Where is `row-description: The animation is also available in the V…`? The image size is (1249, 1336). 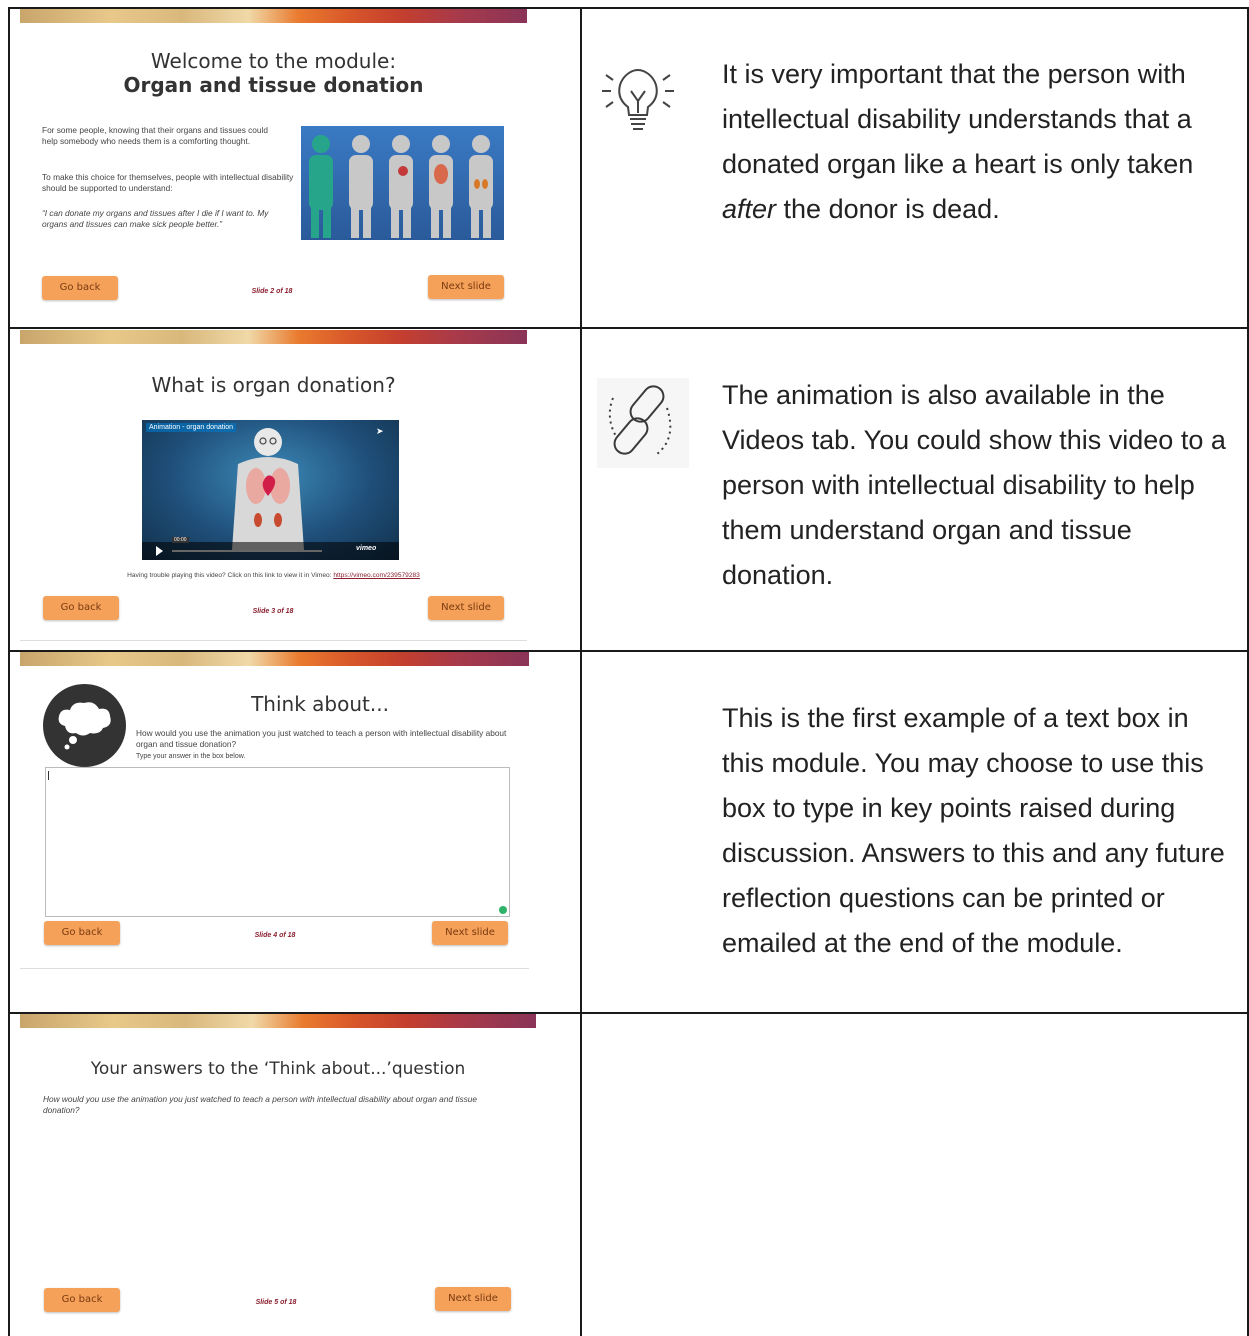
row-description: The animation is also available in the V… is located at coordinates (974, 485).